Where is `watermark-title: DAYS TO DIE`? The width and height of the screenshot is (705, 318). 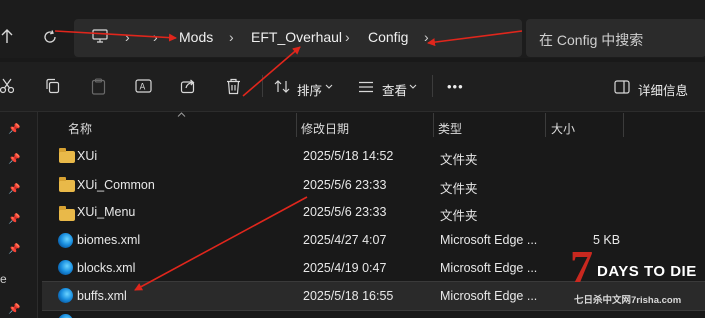 watermark-title: DAYS TO DIE is located at coordinates (647, 271).